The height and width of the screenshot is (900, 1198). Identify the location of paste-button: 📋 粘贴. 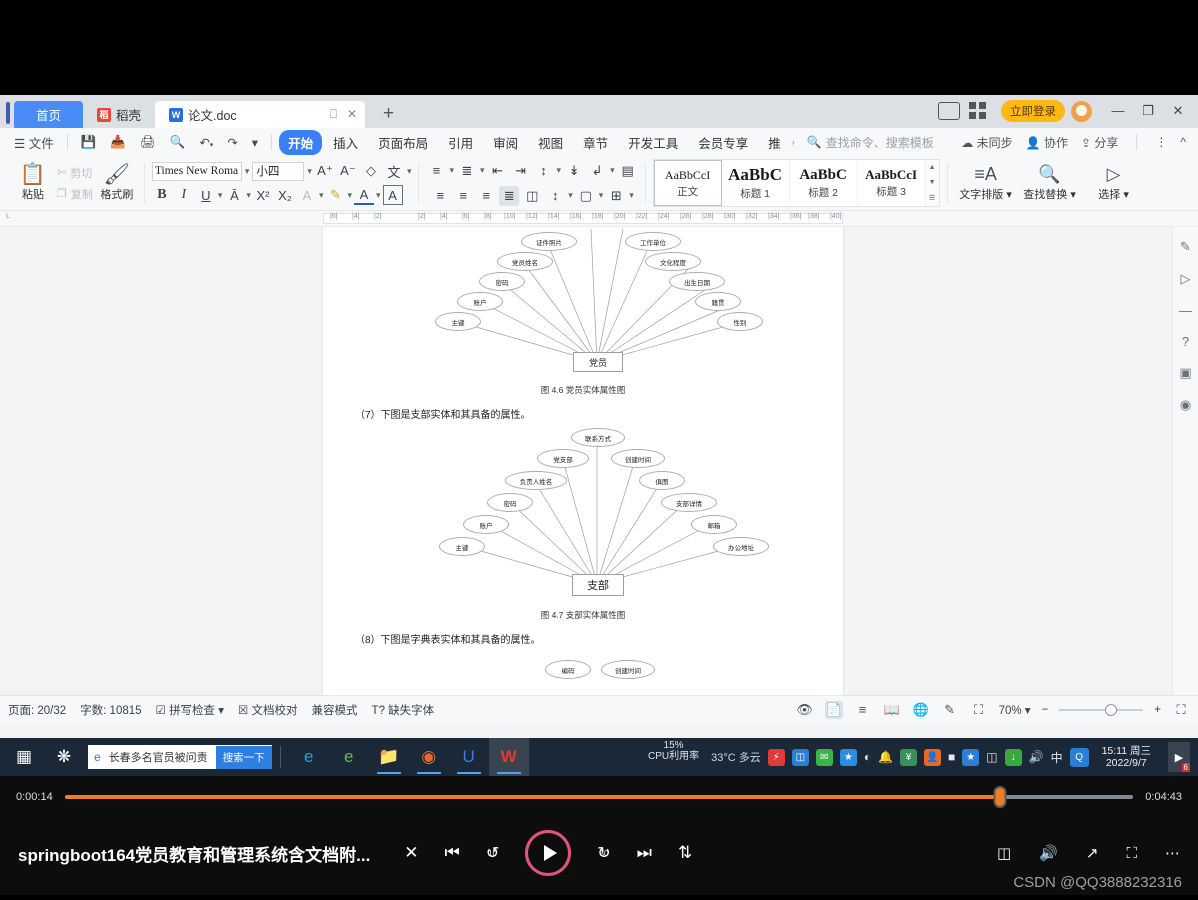
(33, 183).